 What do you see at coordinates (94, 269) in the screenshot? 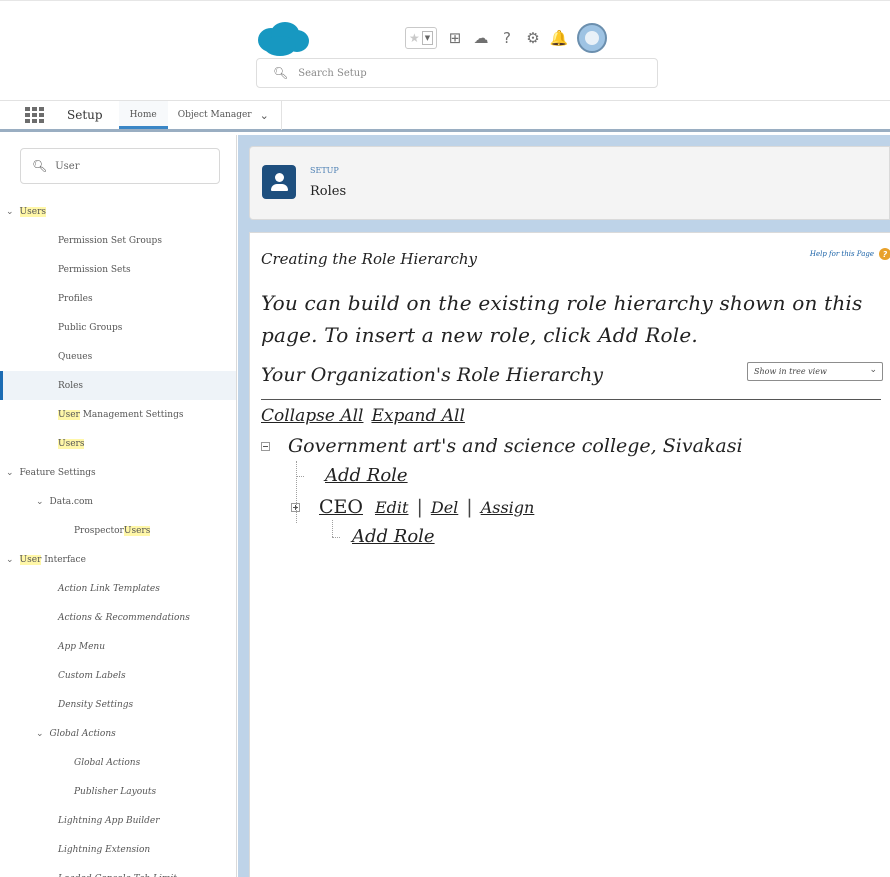
I see `sidebar-item-label: Permission Sets` at bounding box center [94, 269].